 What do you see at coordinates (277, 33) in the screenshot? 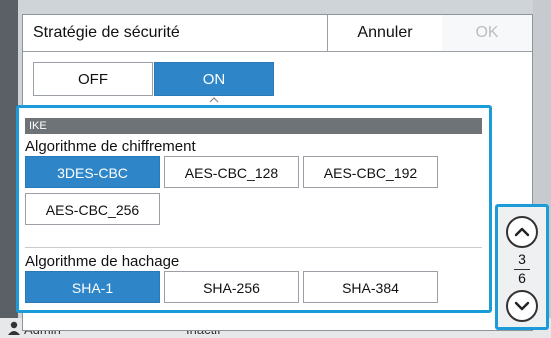
I see `dialog-title-bar: Stratégie de sécurité Annuler OK` at bounding box center [277, 33].